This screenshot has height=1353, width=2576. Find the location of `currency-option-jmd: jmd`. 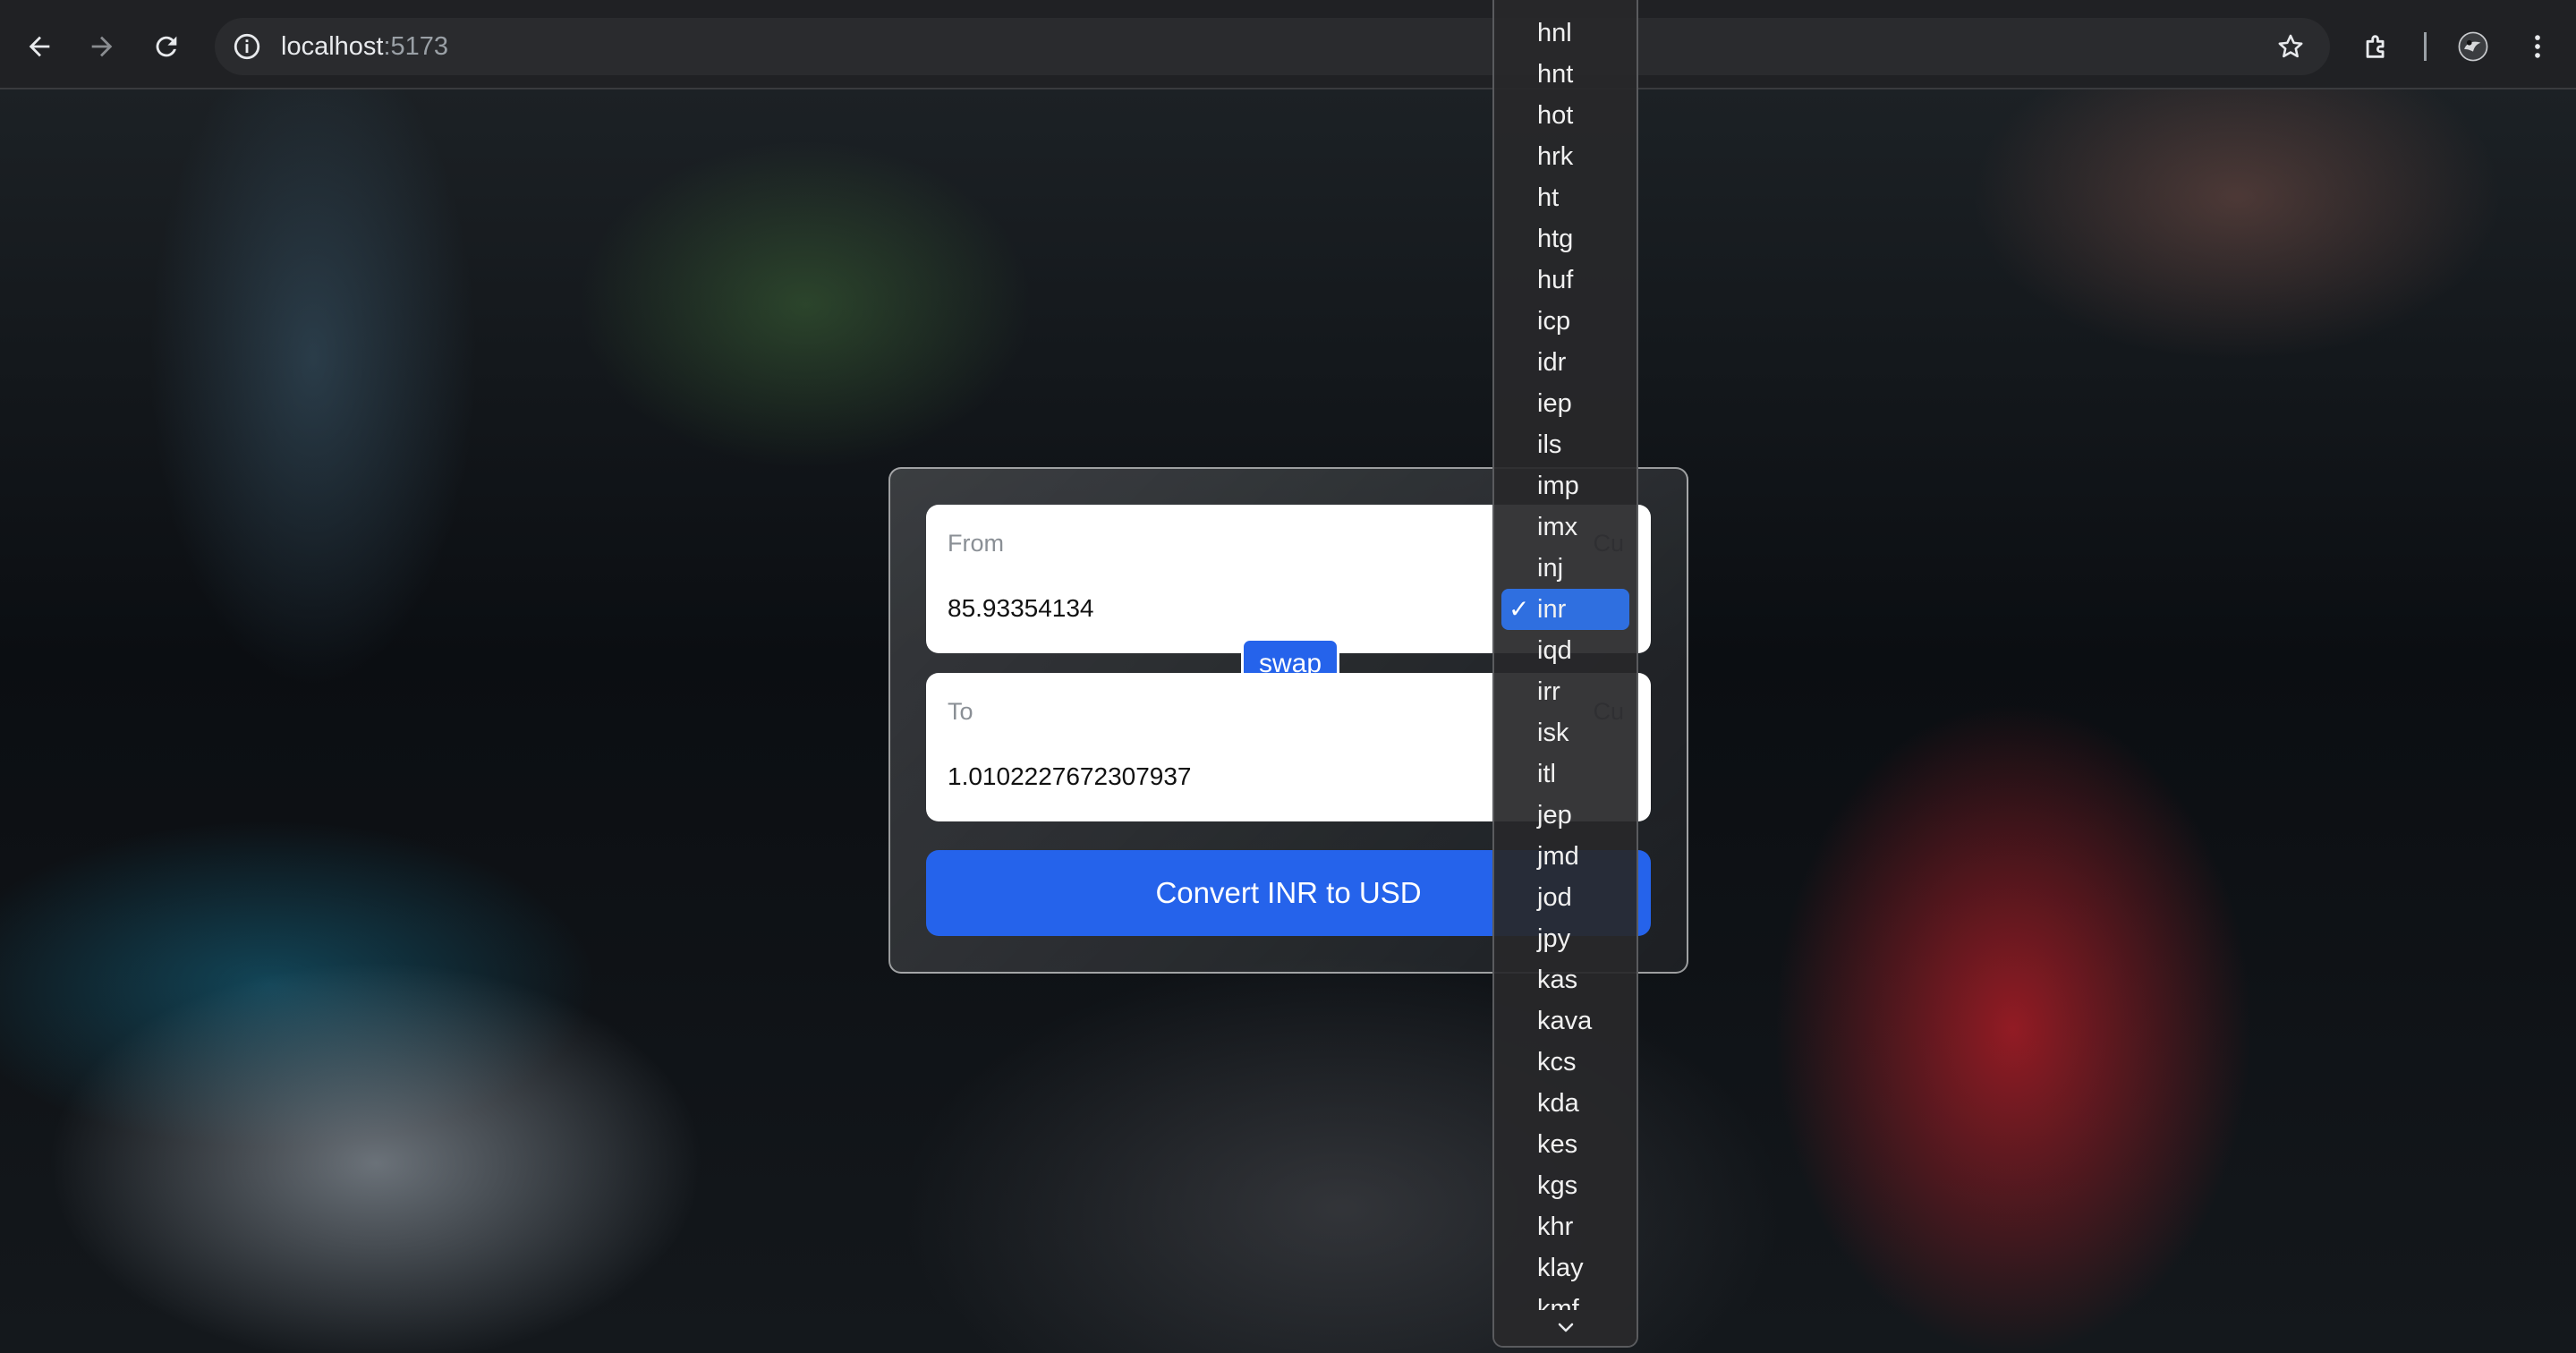

currency-option-jmd: jmd is located at coordinates (1565, 856).